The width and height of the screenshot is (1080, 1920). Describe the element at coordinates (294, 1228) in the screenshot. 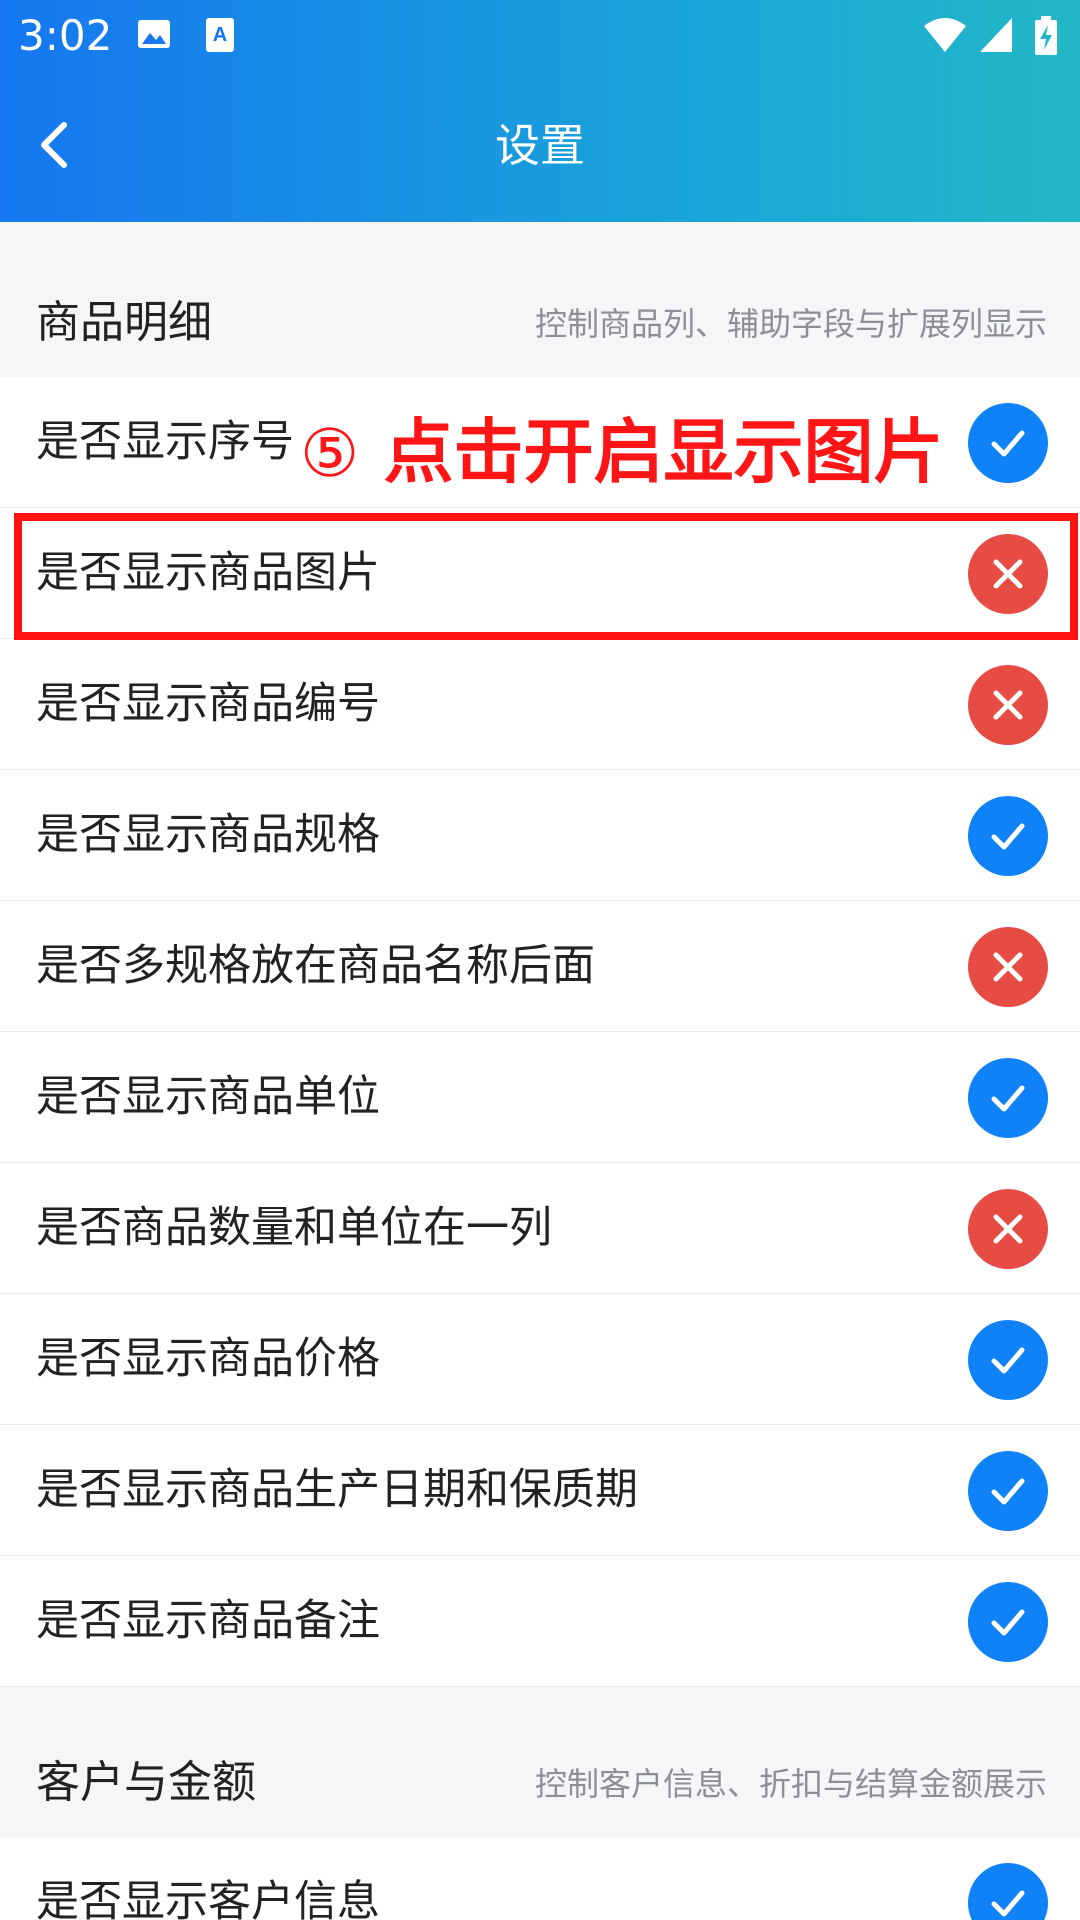

I see `setting-label: 是否商品数量和单位在一列` at that location.